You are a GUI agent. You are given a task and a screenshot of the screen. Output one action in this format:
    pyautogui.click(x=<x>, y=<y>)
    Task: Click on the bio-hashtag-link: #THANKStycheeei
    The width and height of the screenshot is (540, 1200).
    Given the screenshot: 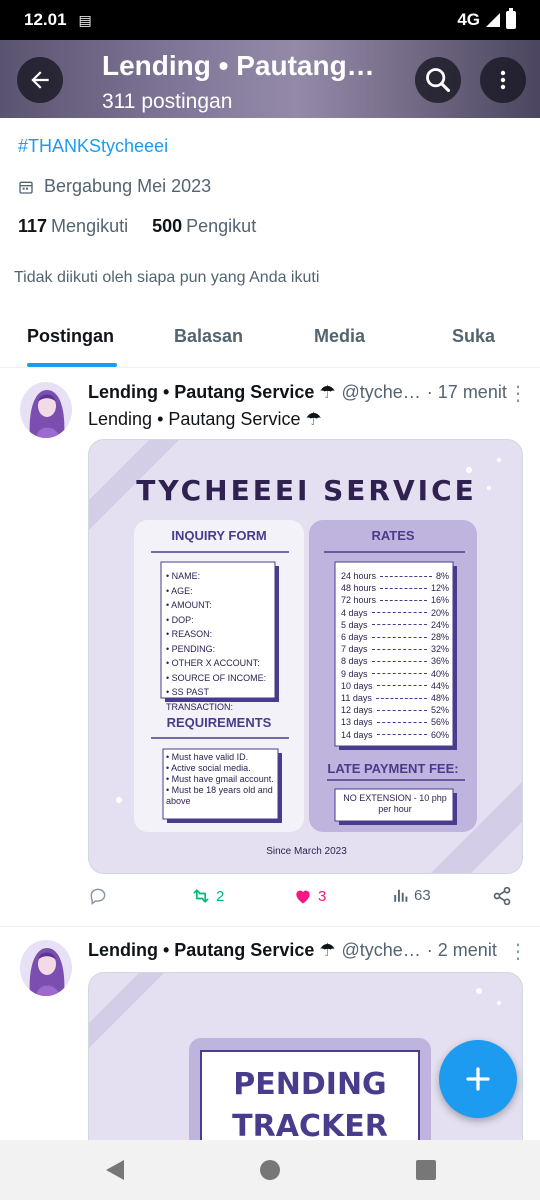 What is the action you would take?
    pyautogui.click(x=93, y=146)
    